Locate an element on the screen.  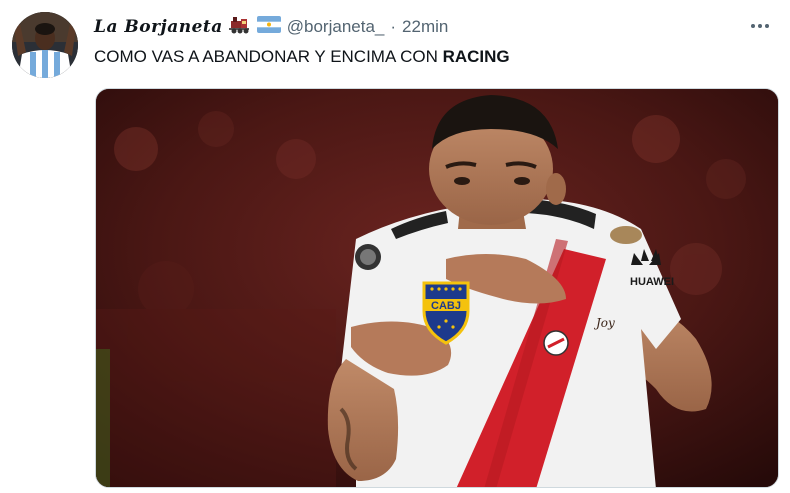
display-name: La Borjaneta is located at coordinates (158, 27).